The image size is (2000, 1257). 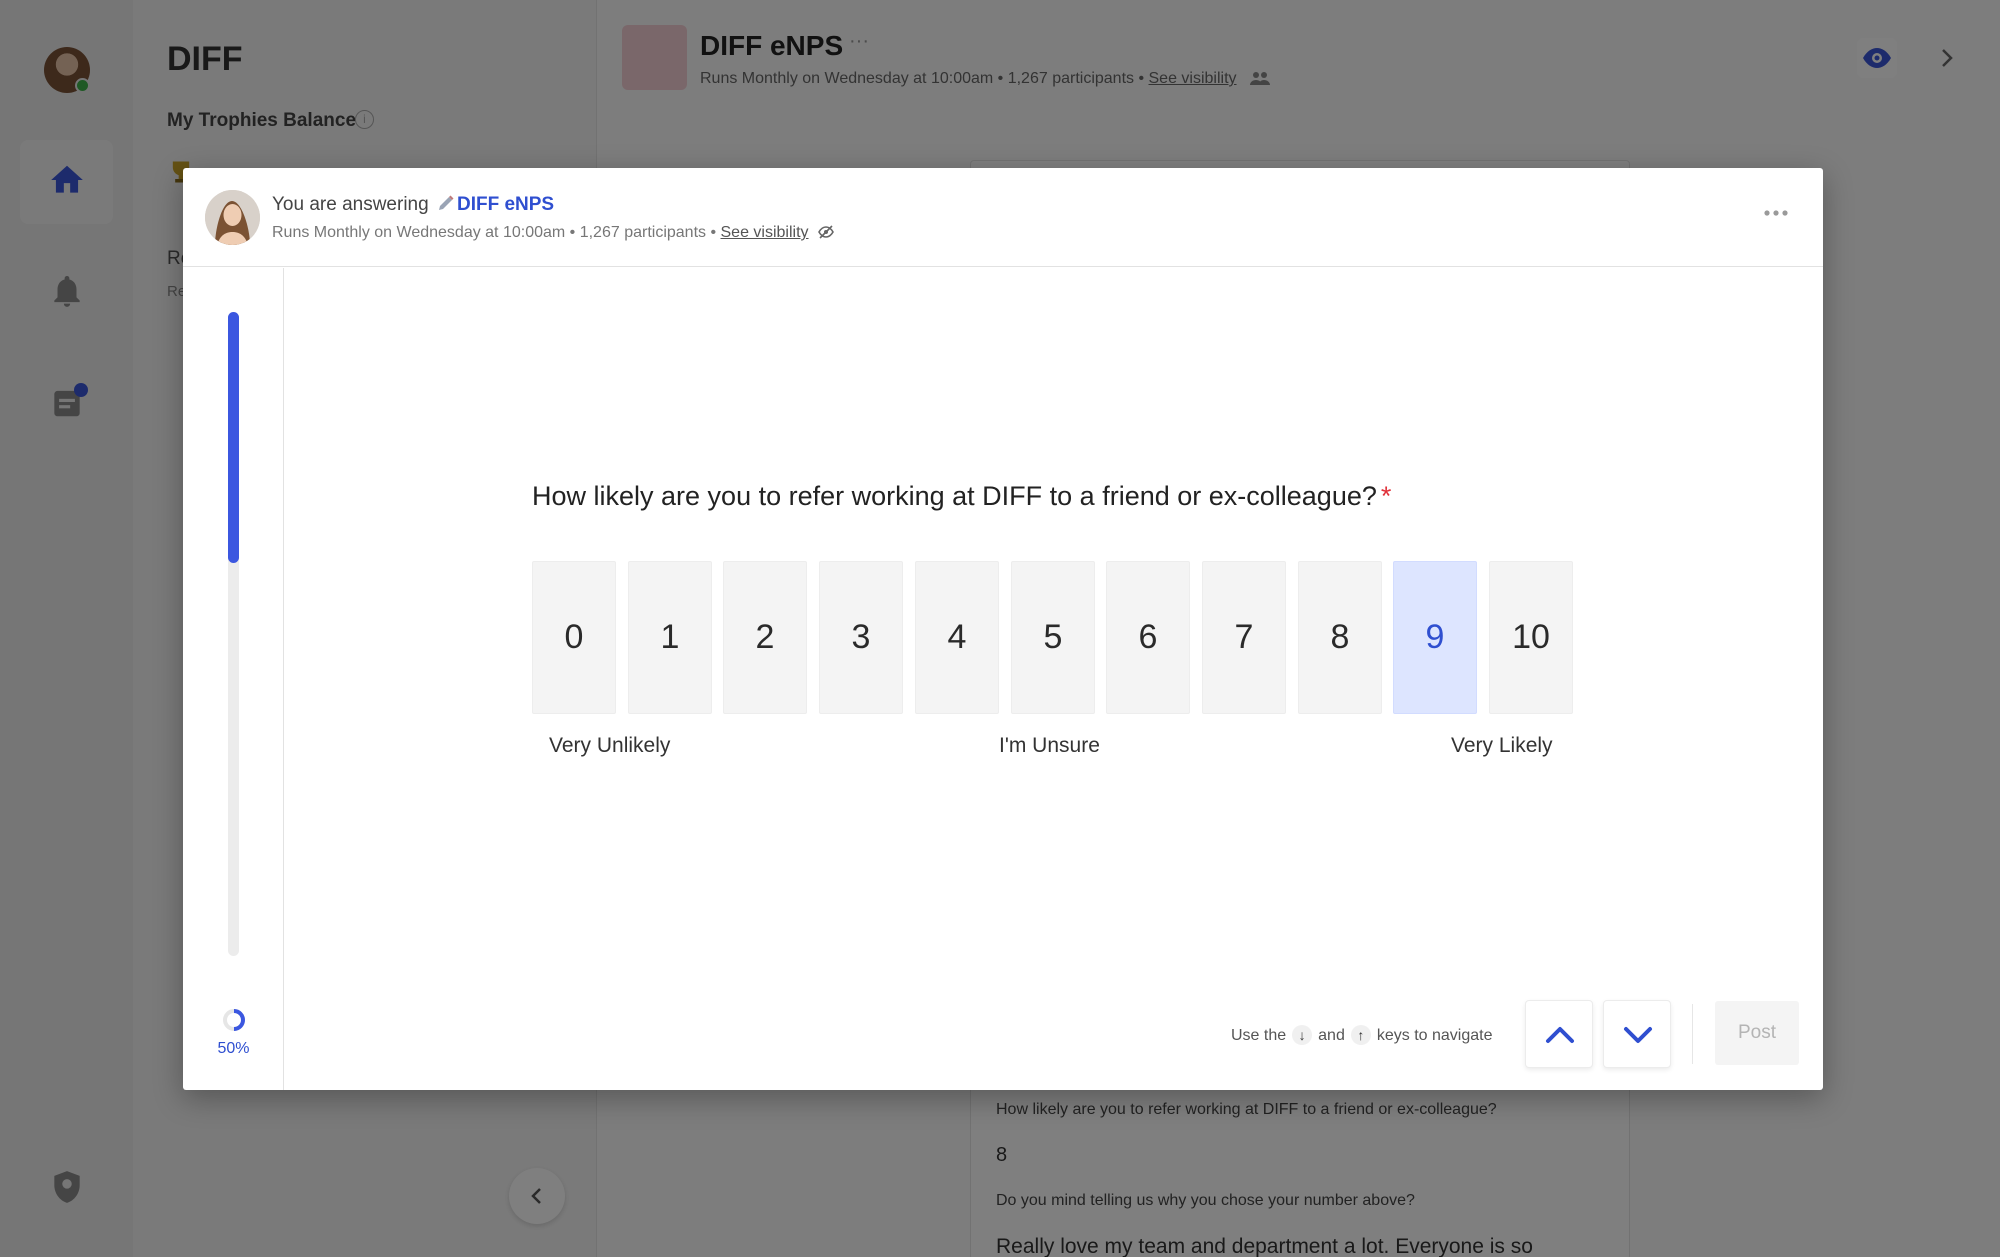 What do you see at coordinates (1244, 637) in the screenshot?
I see `scale-option-7: 7` at bounding box center [1244, 637].